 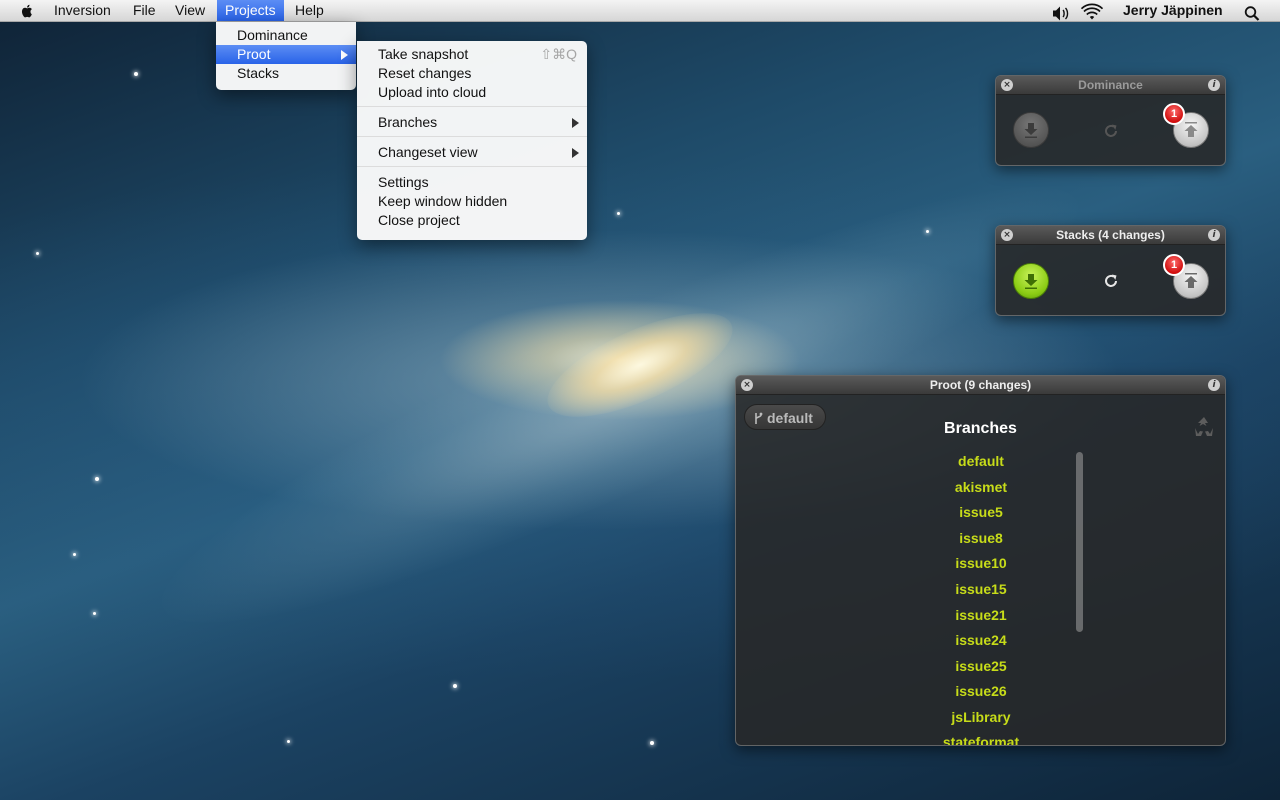 I want to click on branch-item: issue5, so click(x=981, y=515).